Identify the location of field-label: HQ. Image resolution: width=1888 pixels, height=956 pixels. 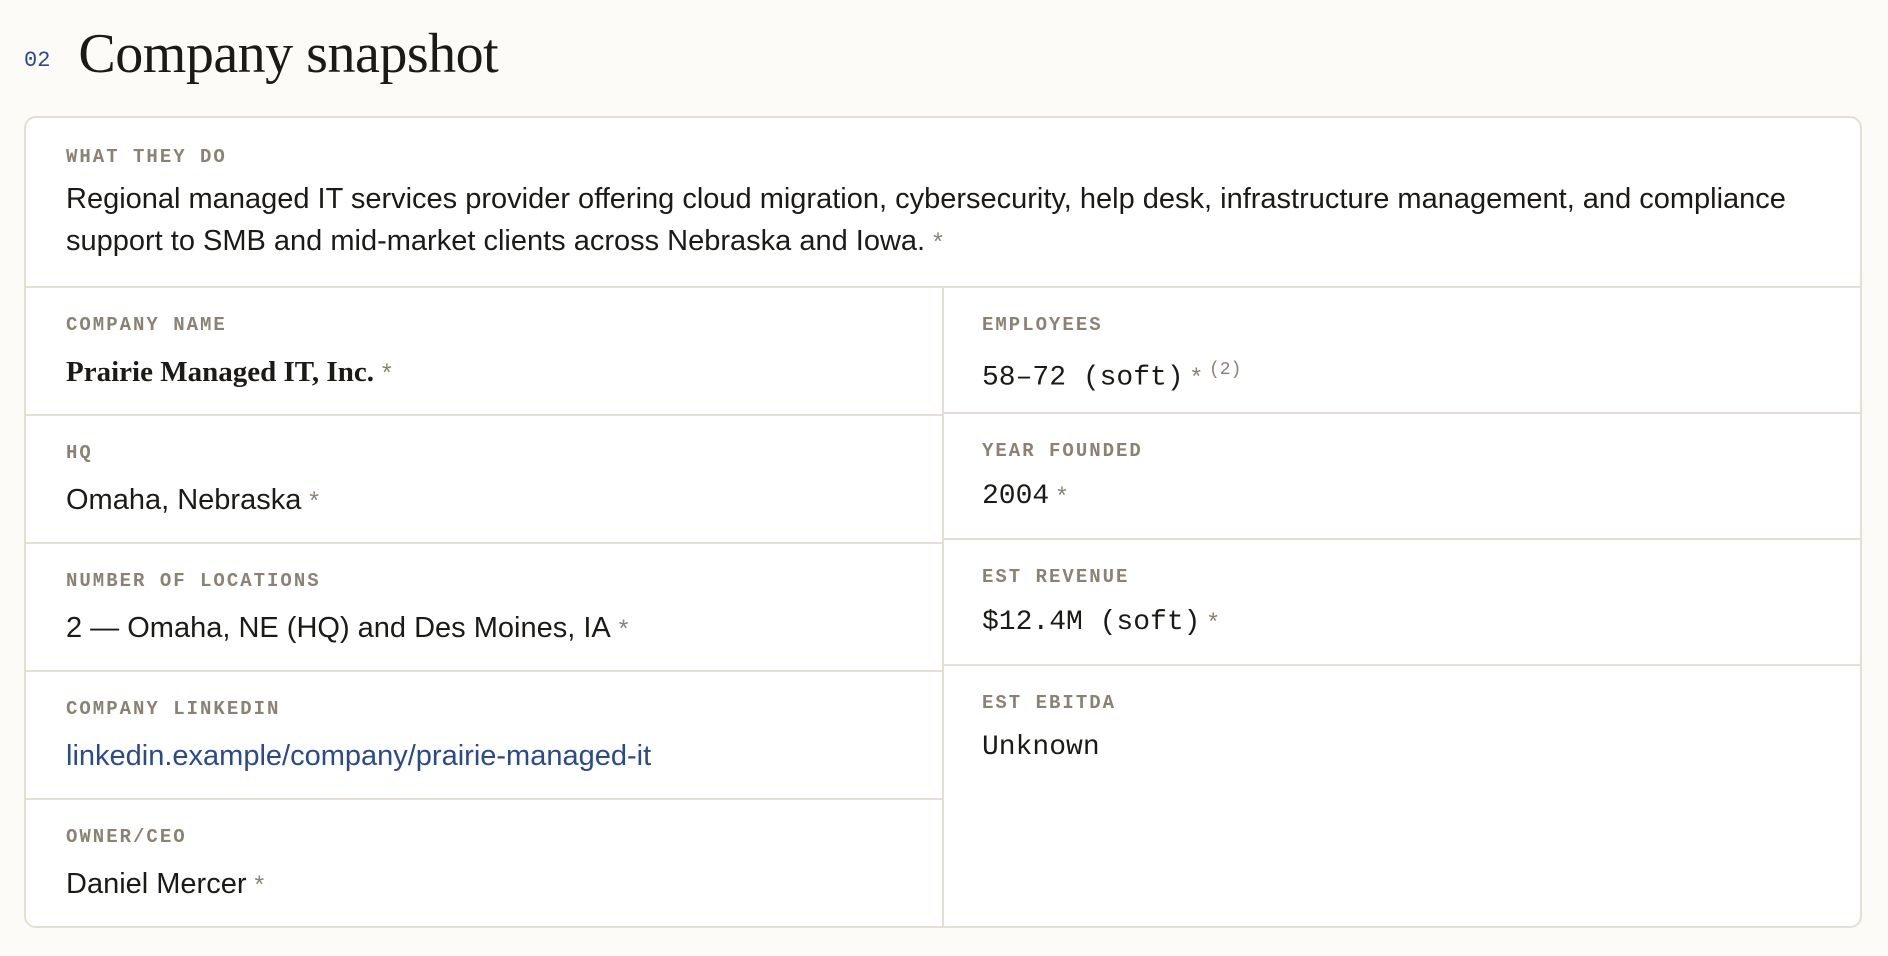
(79, 453).